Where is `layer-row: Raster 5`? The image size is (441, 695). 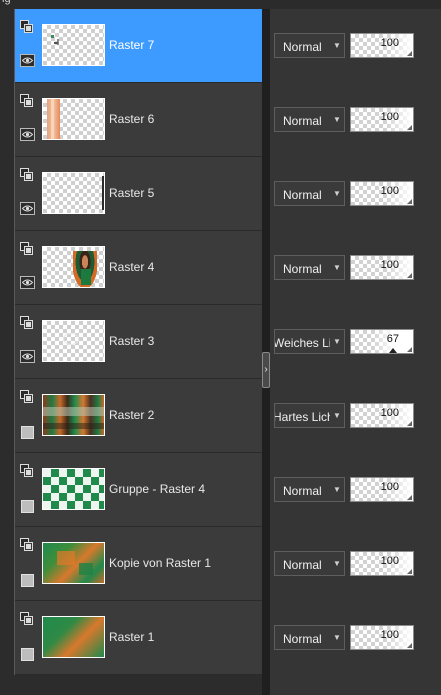
layer-row: Raster 5 is located at coordinates (139, 194).